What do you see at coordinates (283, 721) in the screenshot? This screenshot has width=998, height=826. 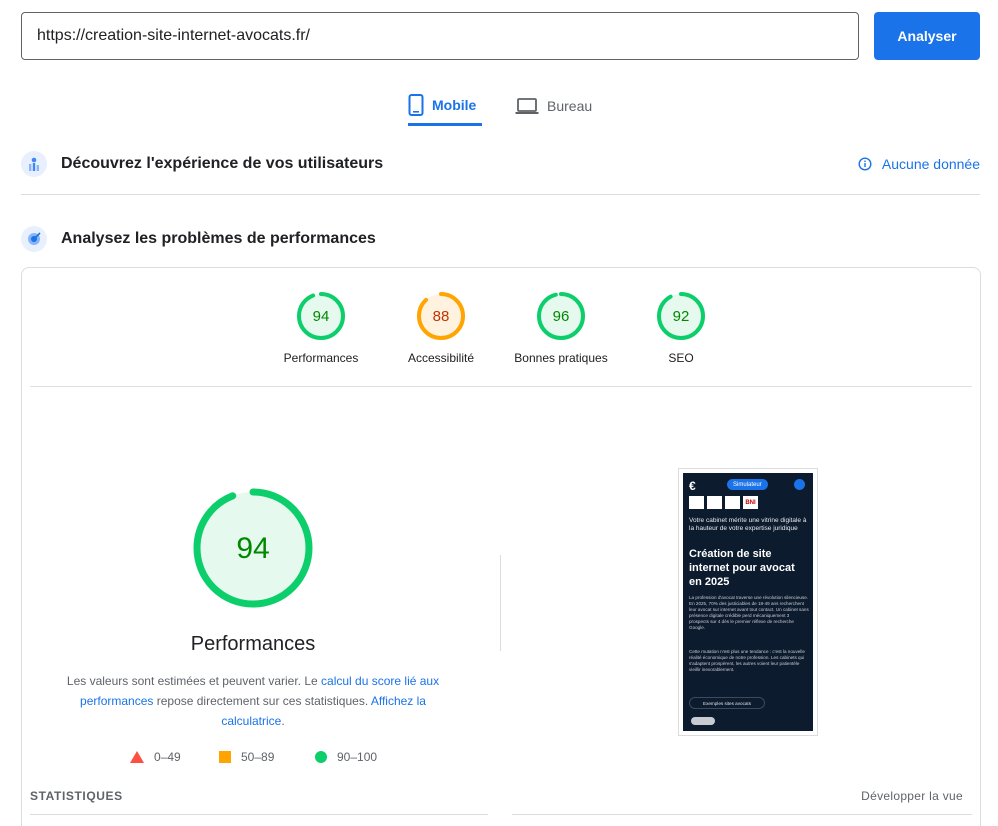 I see `desc-text-3: .` at bounding box center [283, 721].